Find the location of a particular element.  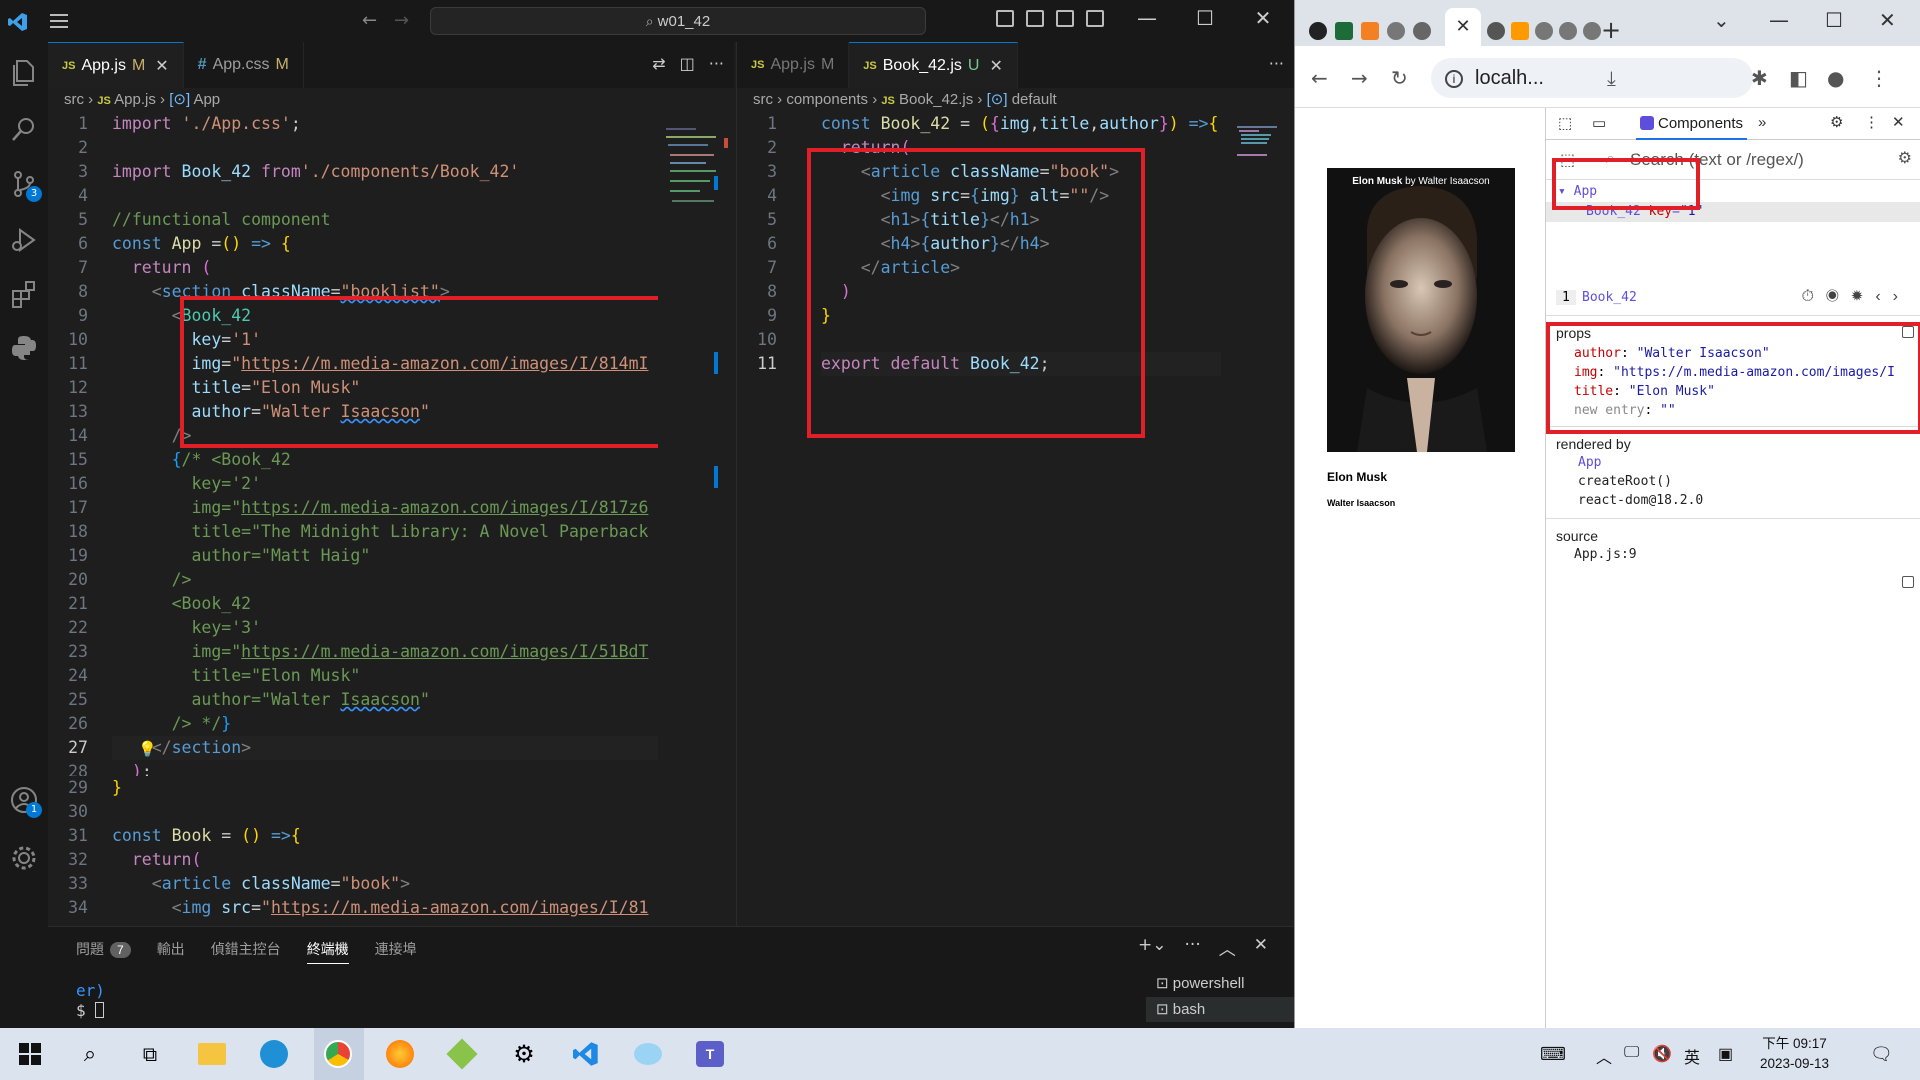

close-panel-icon: ✕ is located at coordinates (1261, 947).